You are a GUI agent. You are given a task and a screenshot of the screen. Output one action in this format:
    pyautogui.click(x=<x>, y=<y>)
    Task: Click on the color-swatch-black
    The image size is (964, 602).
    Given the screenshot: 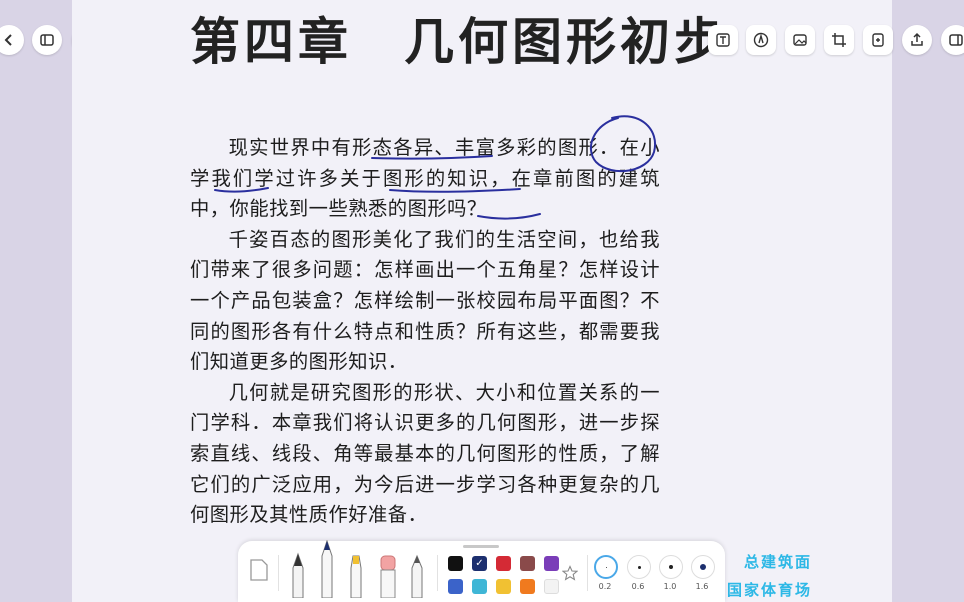 What is the action you would take?
    pyautogui.click(x=455, y=563)
    